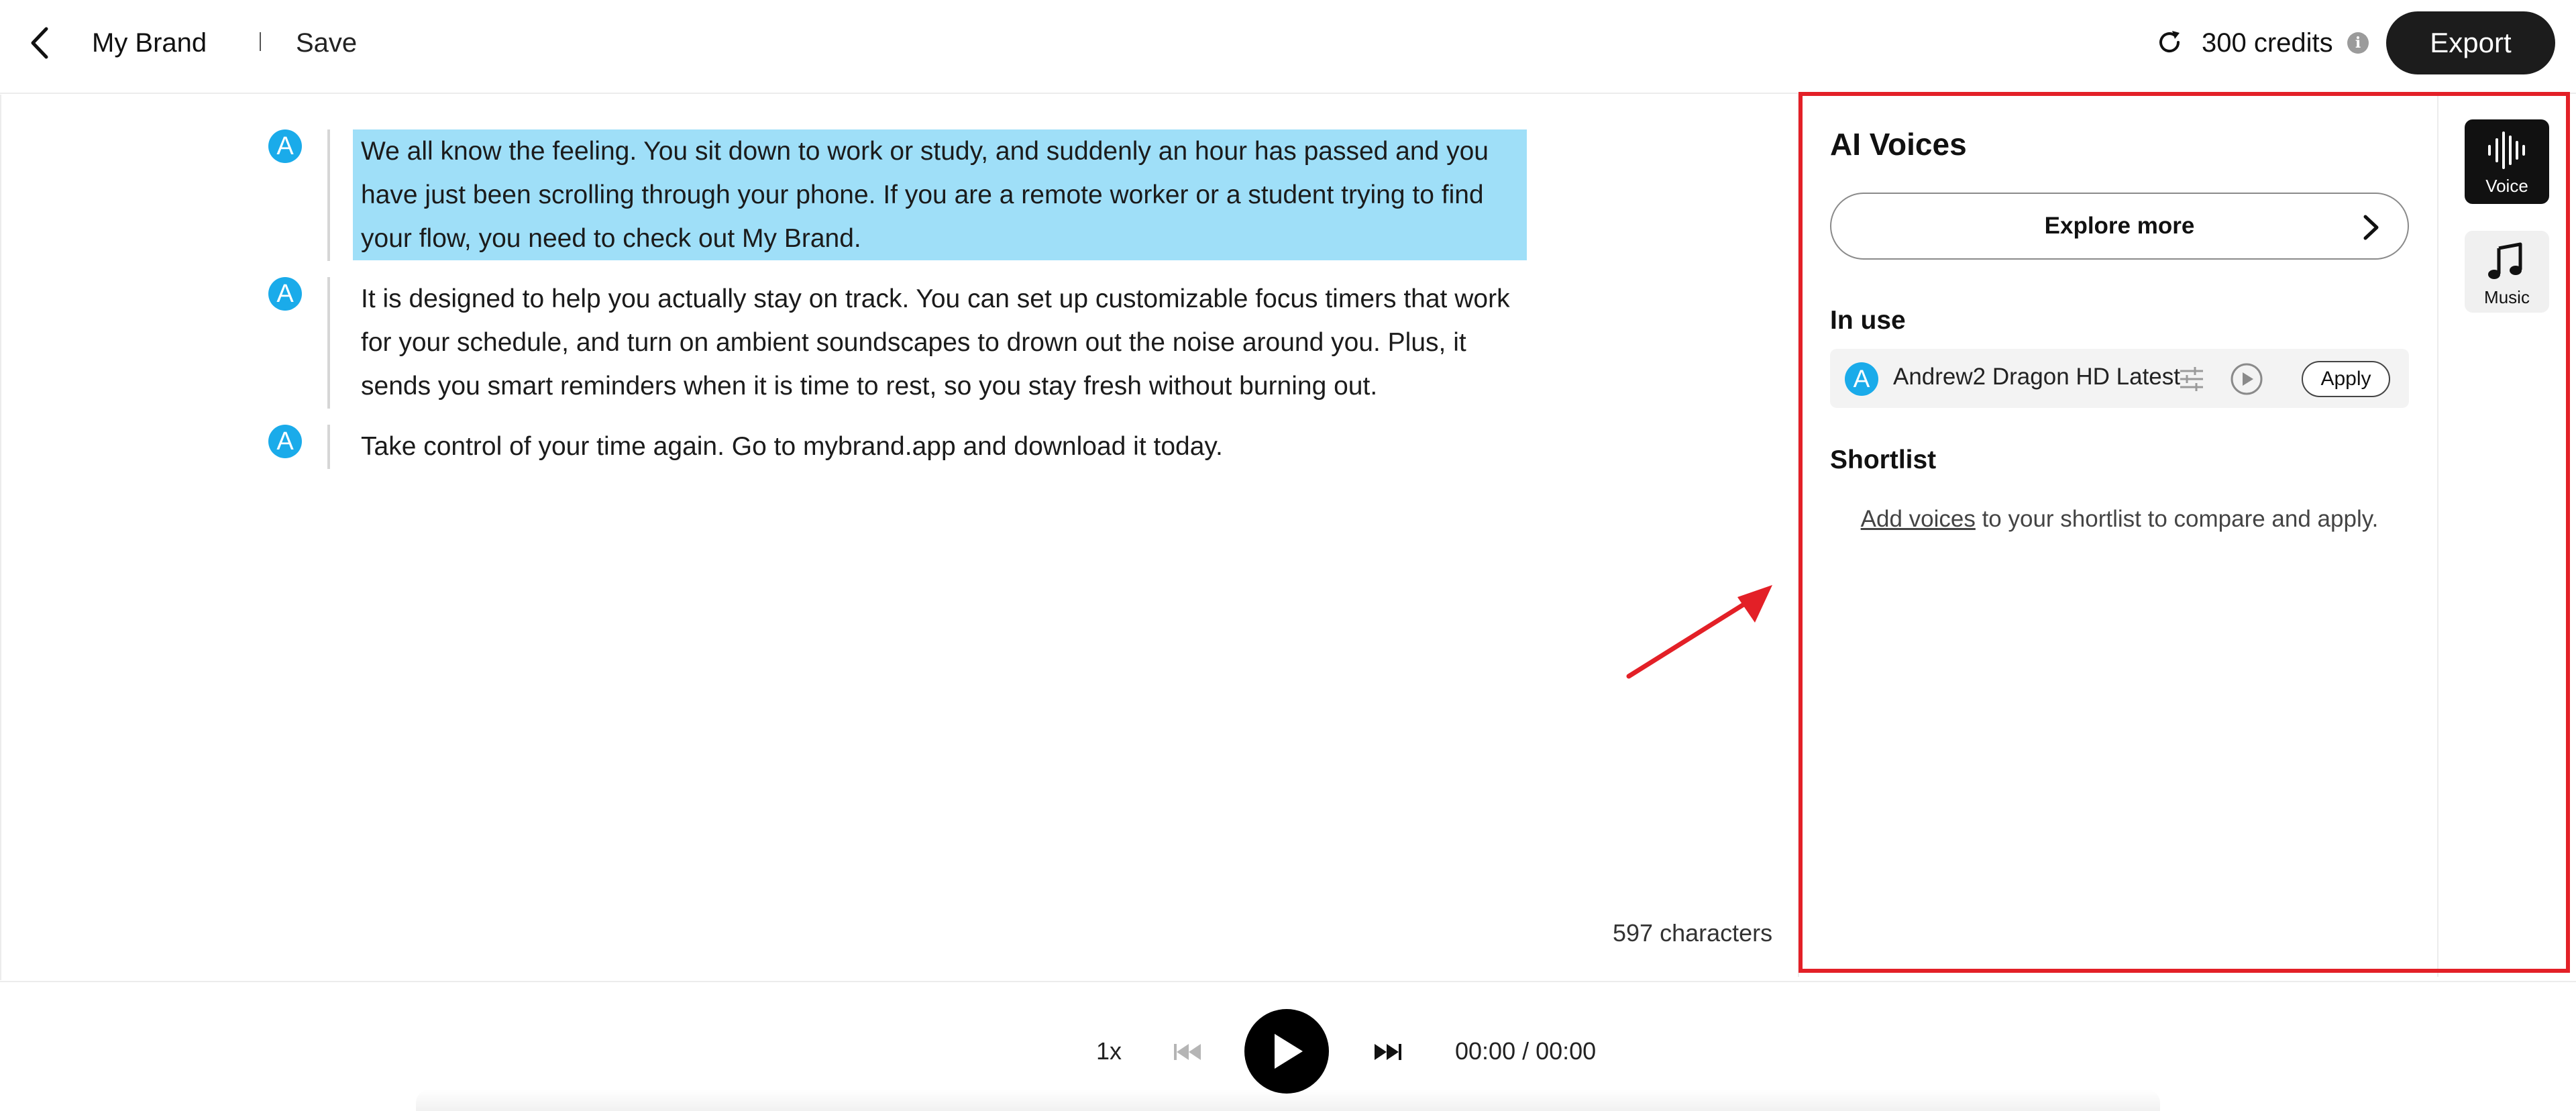 The image size is (2576, 1111). What do you see at coordinates (1693, 933) in the screenshot?
I see `character-count: 597 characters` at bounding box center [1693, 933].